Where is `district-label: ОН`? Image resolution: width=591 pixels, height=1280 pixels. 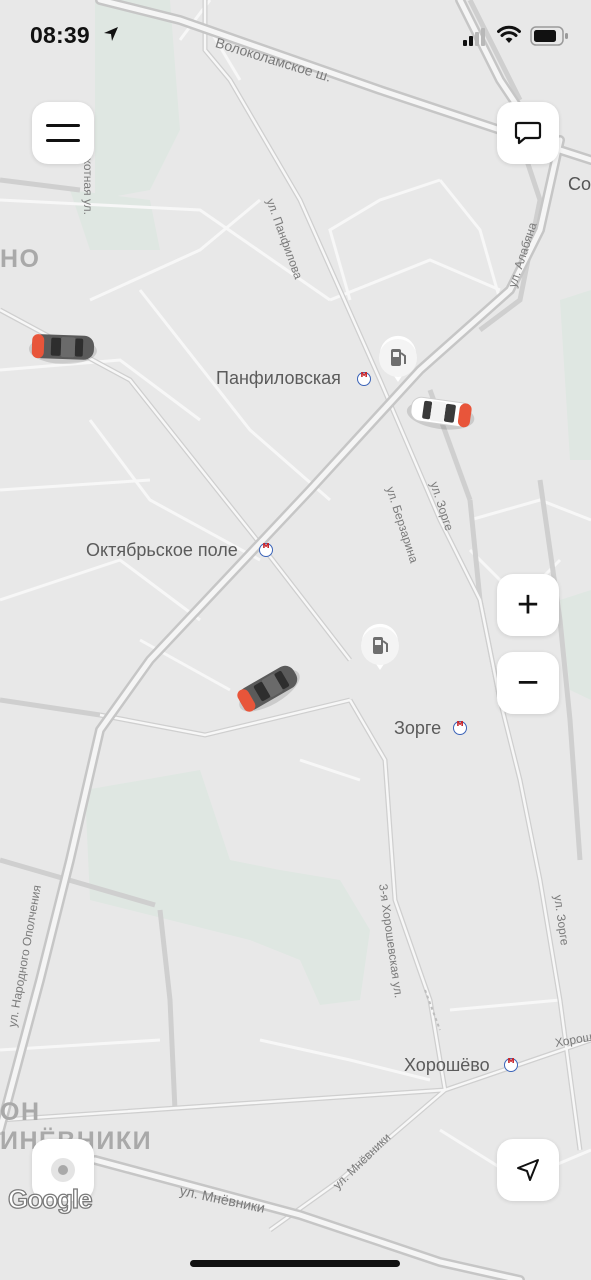 district-label: ОН is located at coordinates (20, 1112).